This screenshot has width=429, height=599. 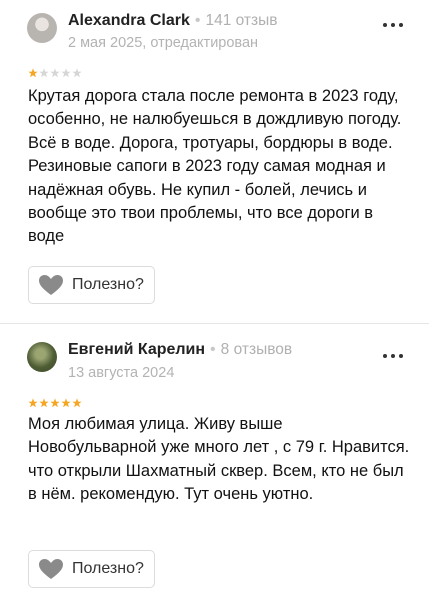 I want to click on author-name: Alexandra Clark, so click(x=129, y=20).